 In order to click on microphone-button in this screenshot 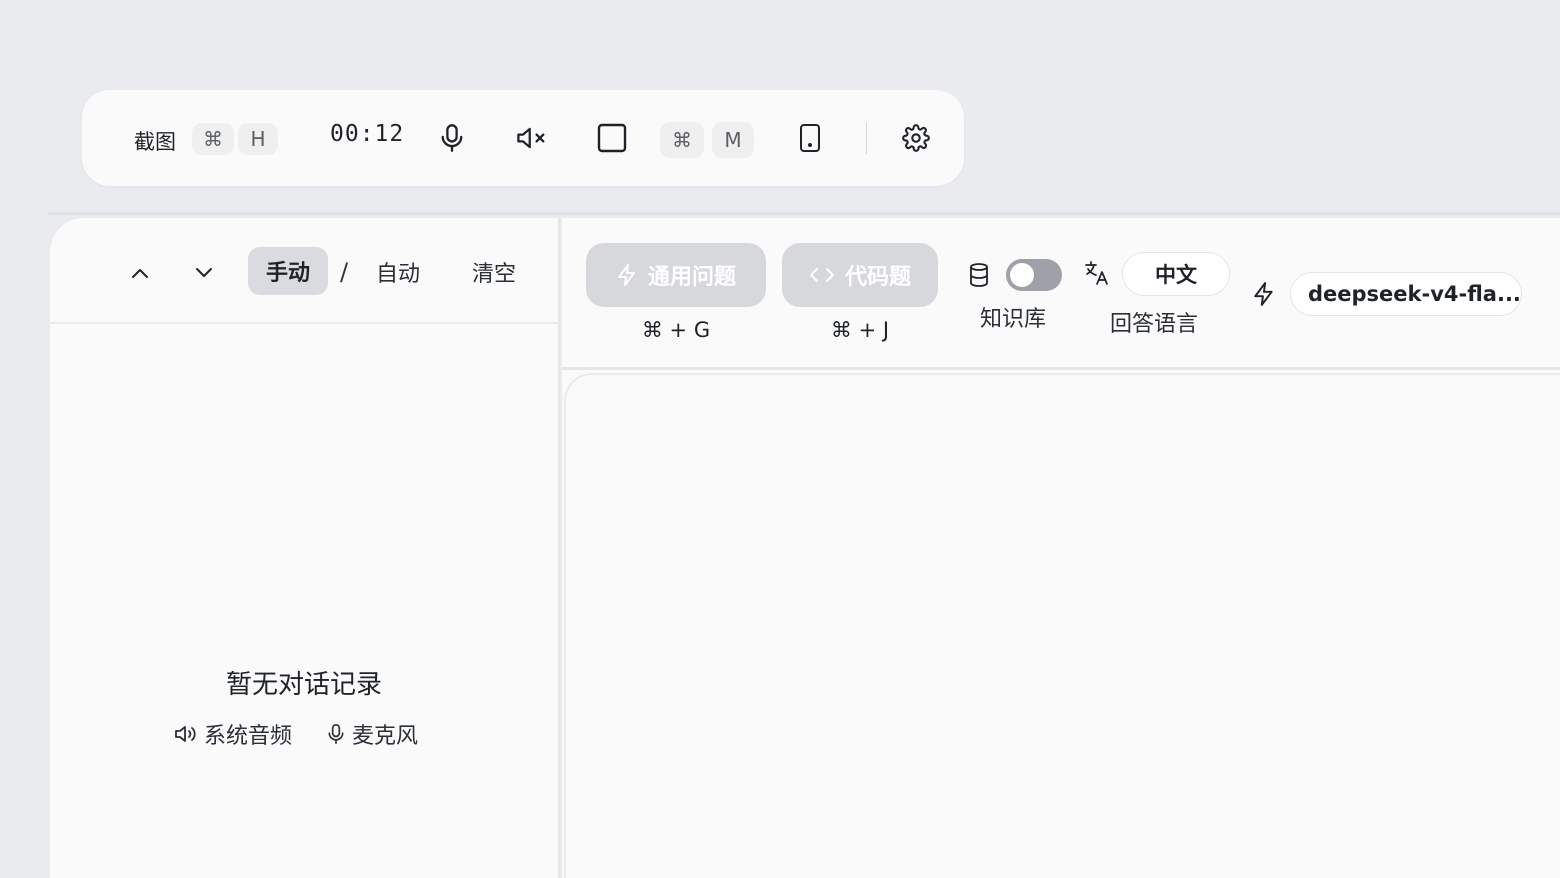, I will do `click(452, 138)`.